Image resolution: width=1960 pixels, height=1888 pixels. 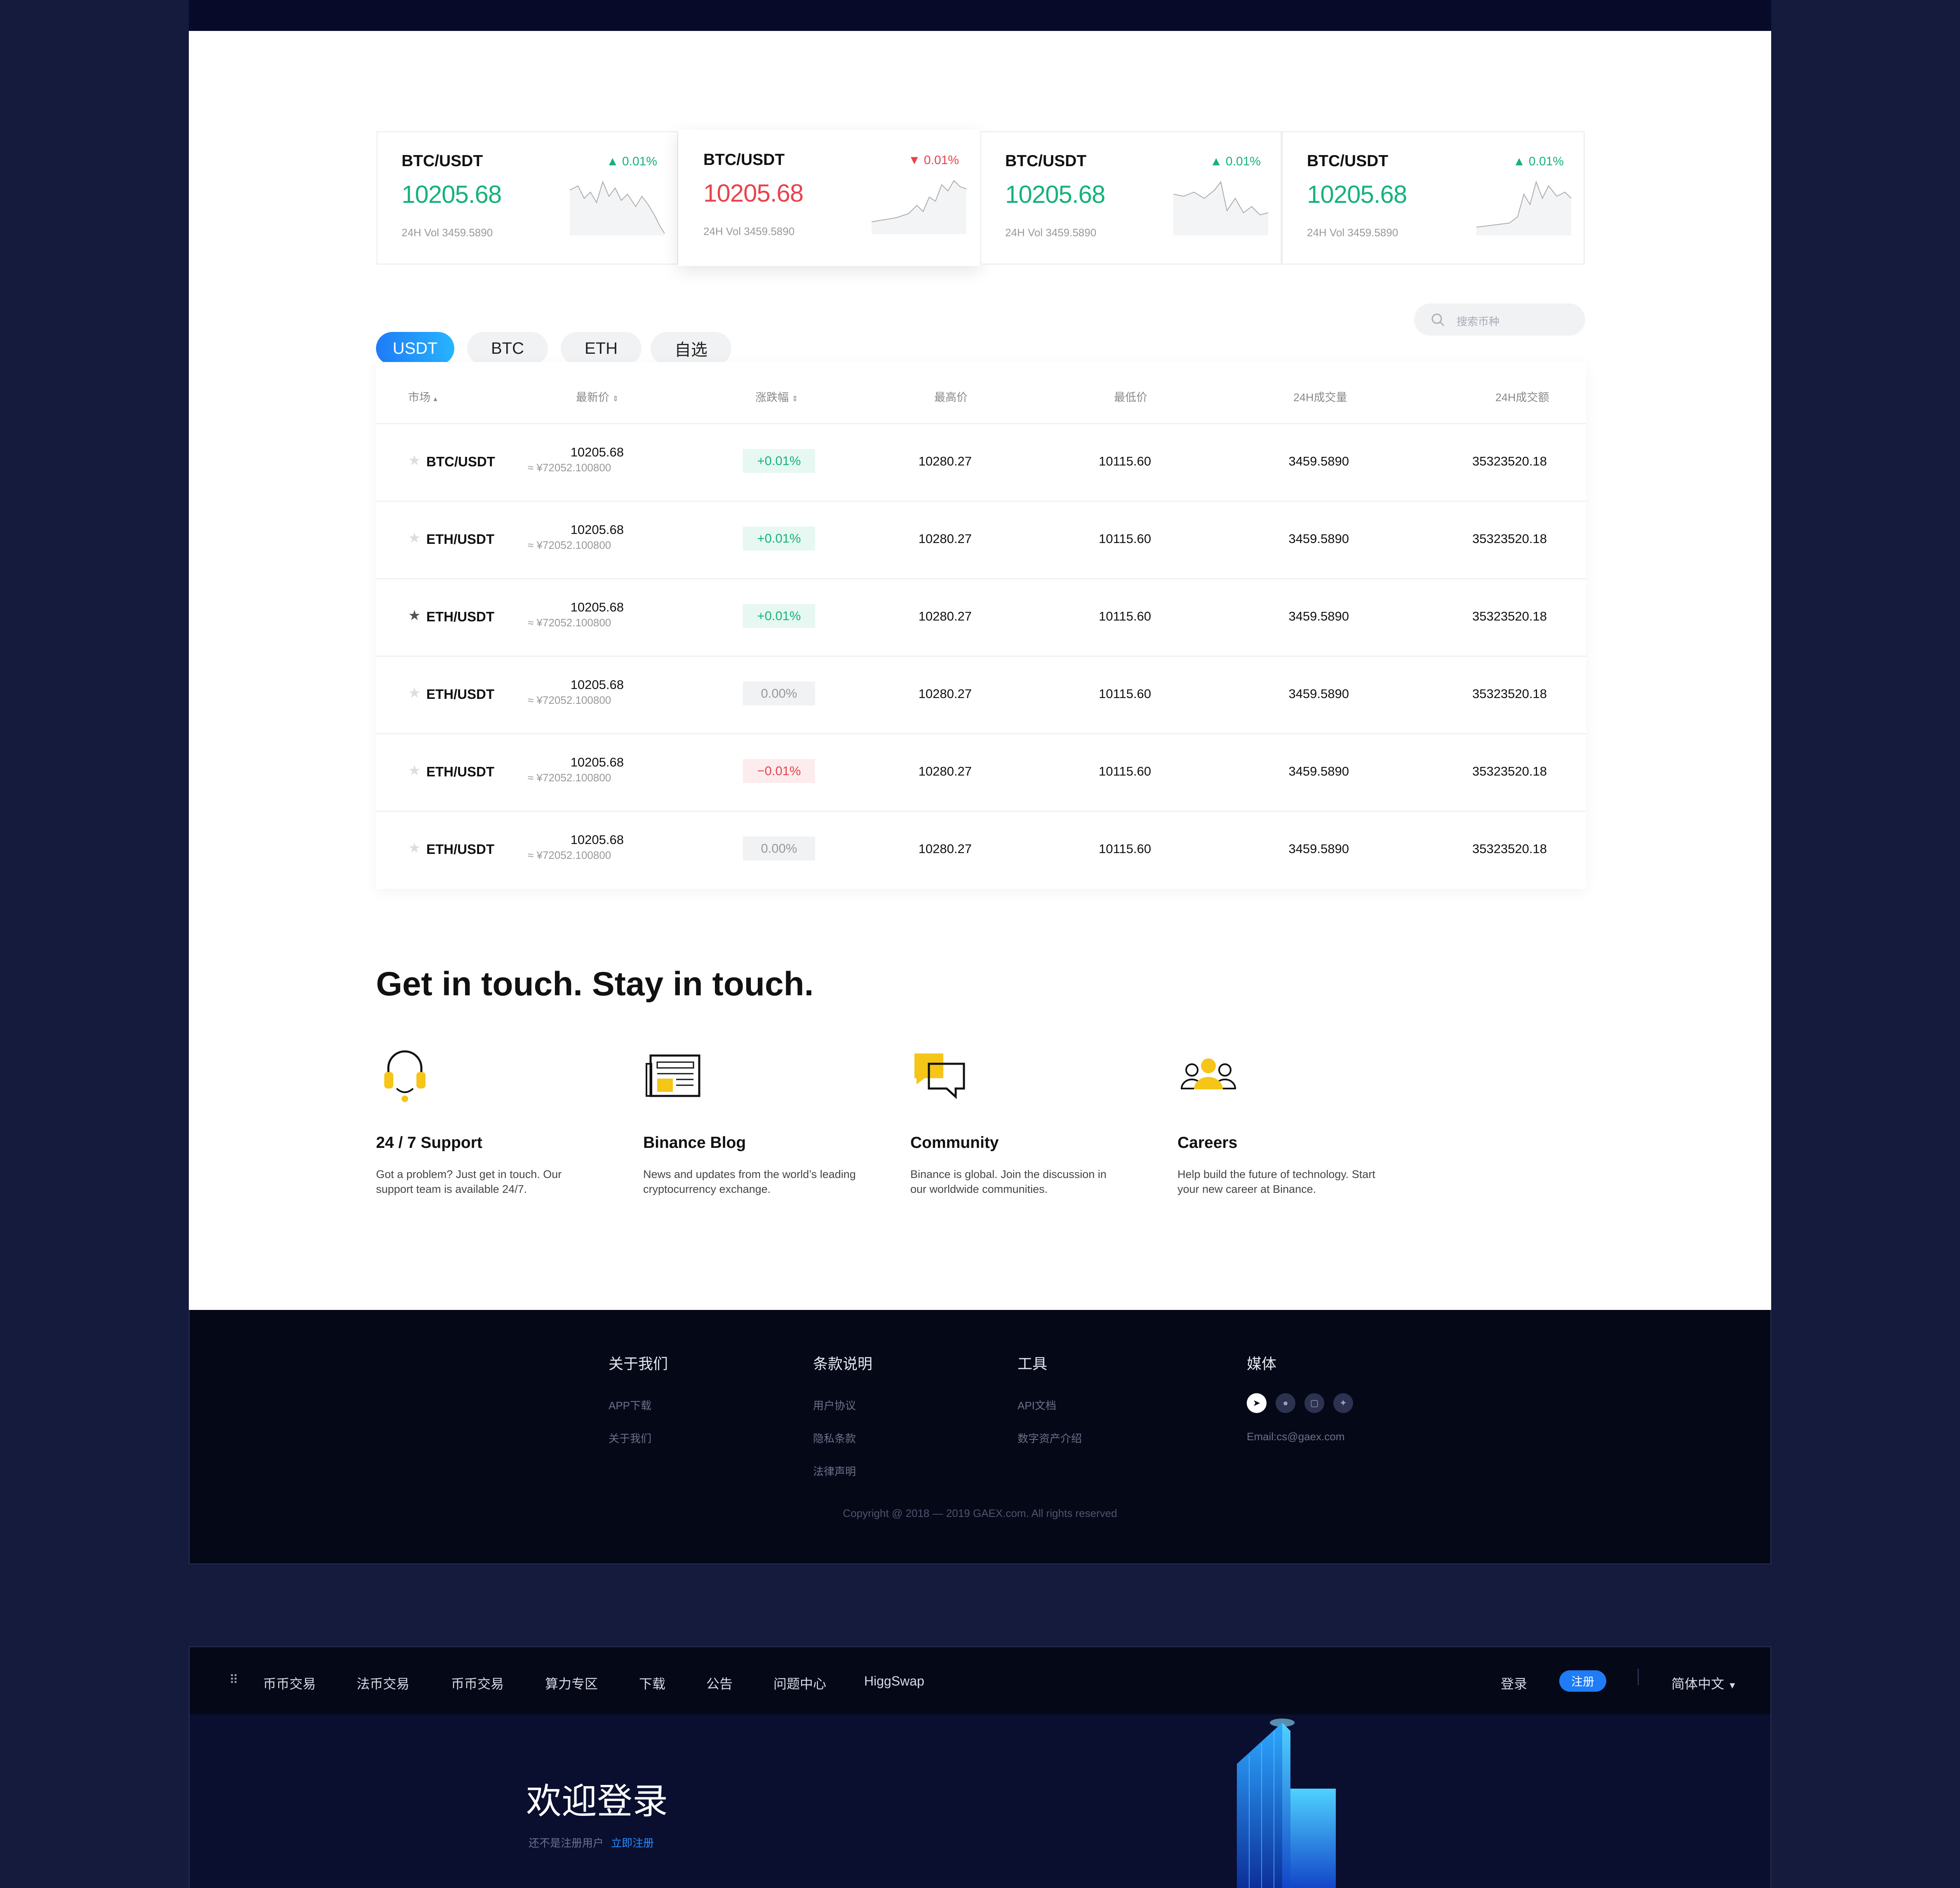 I want to click on footer-link: 法律声明, so click(x=834, y=1471).